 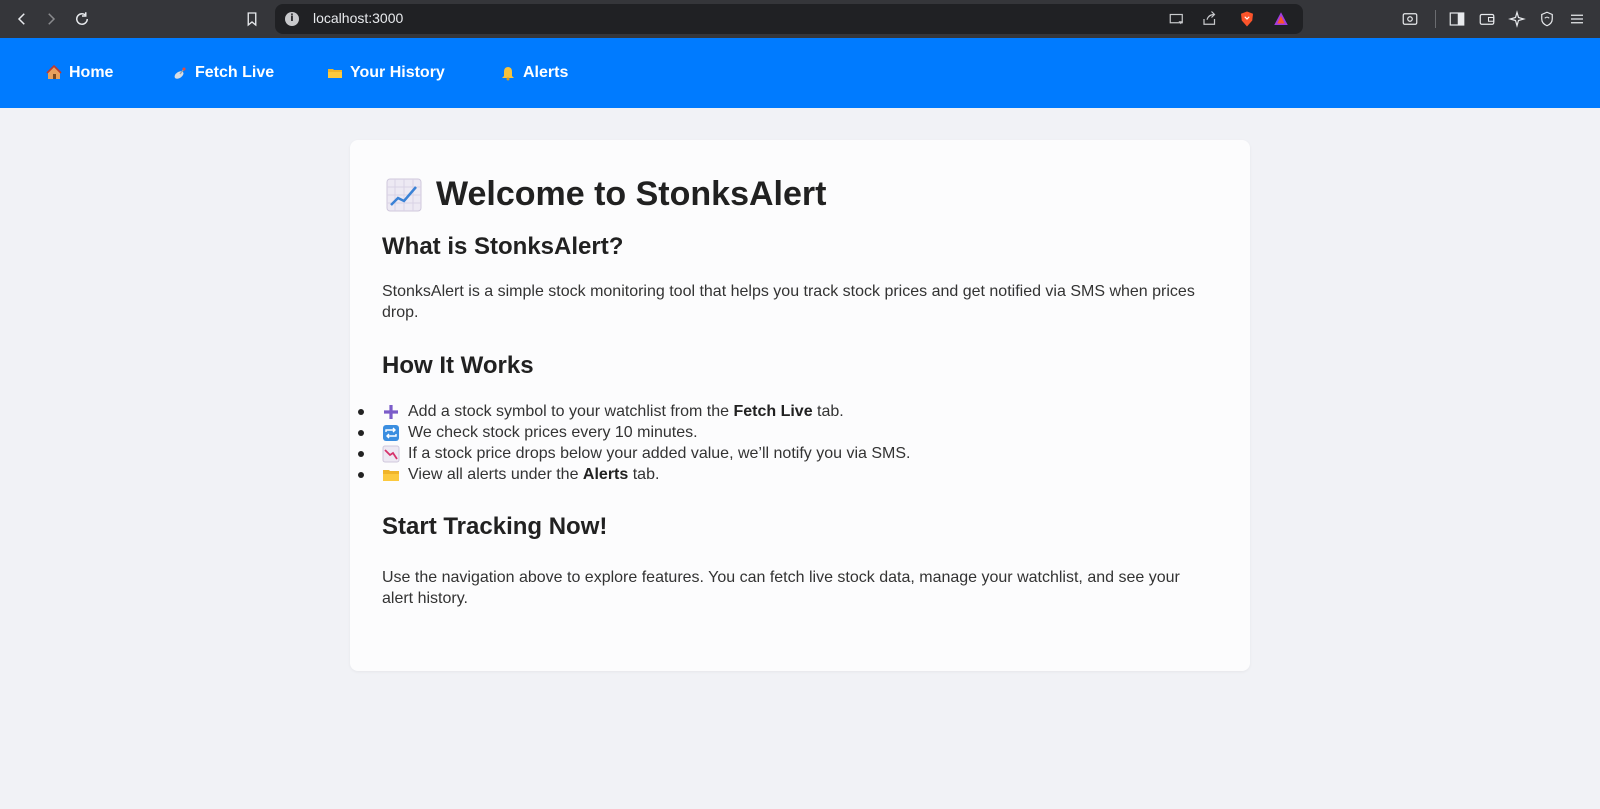 I want to click on site-info-icon: i, so click(x=292, y=19).